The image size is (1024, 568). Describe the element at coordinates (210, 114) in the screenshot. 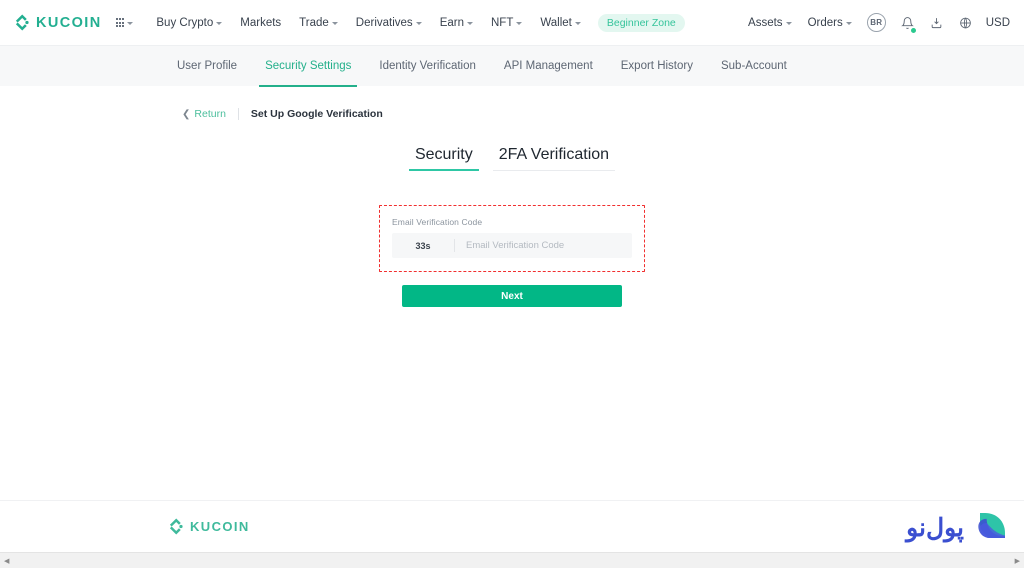

I see `return-link: Return` at that location.